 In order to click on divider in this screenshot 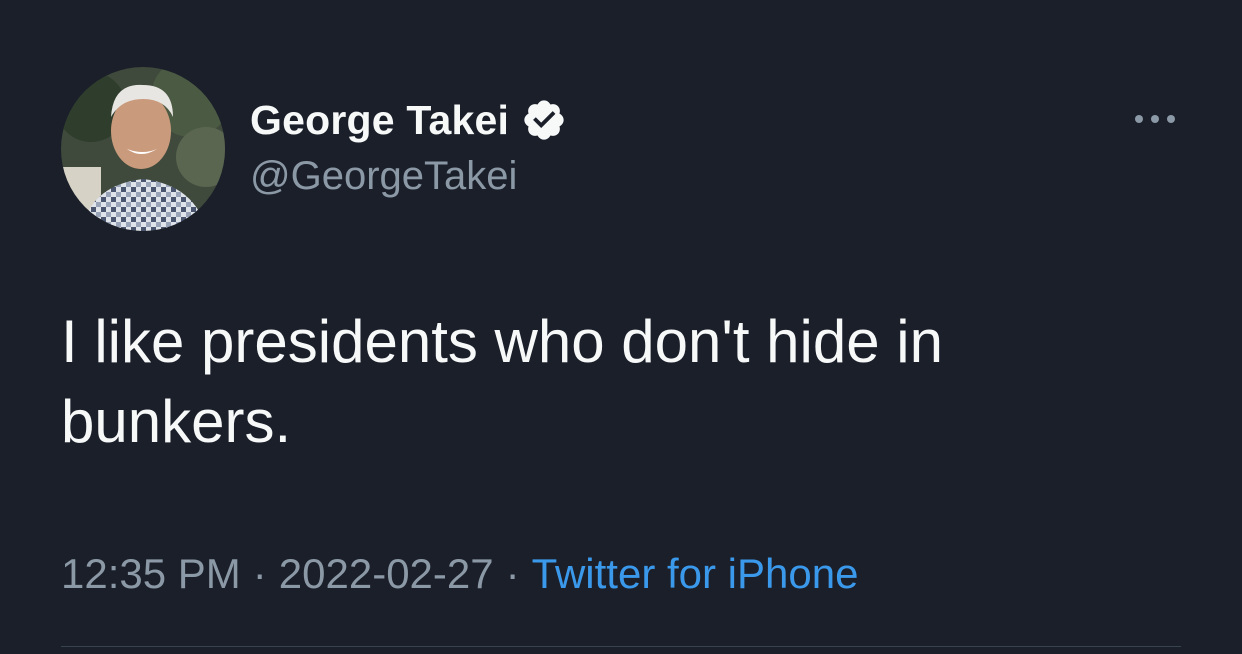, I will do `click(621, 646)`.